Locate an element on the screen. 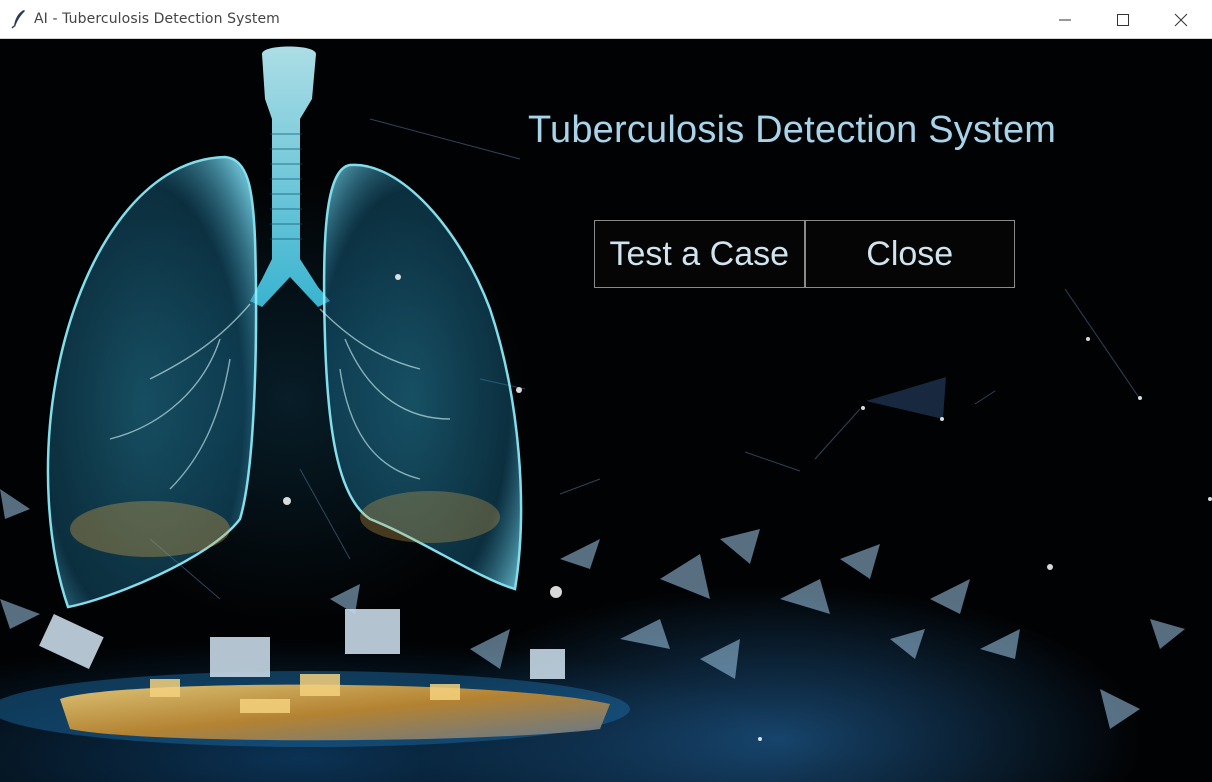  action-button-group: Test a Case Close is located at coordinates (804, 254).